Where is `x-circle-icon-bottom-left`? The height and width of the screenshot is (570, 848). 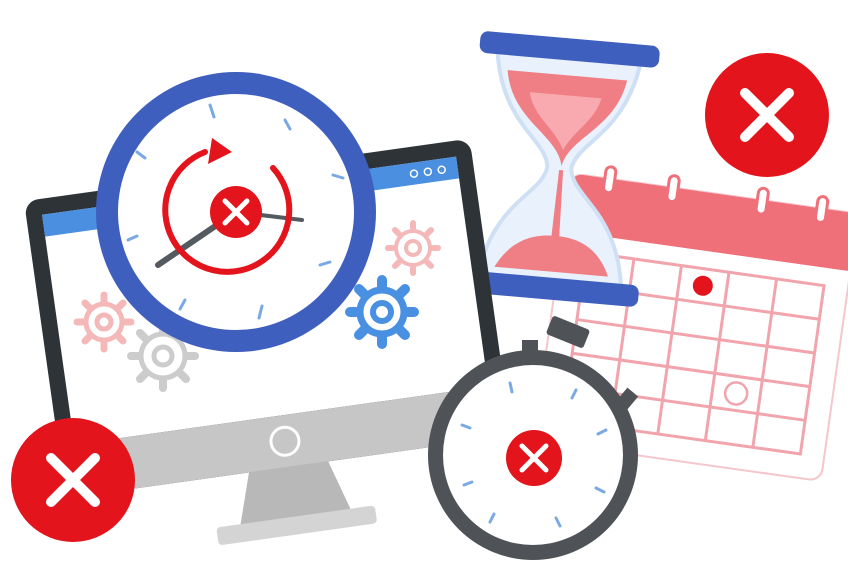
x-circle-icon-bottom-left is located at coordinates (73, 480).